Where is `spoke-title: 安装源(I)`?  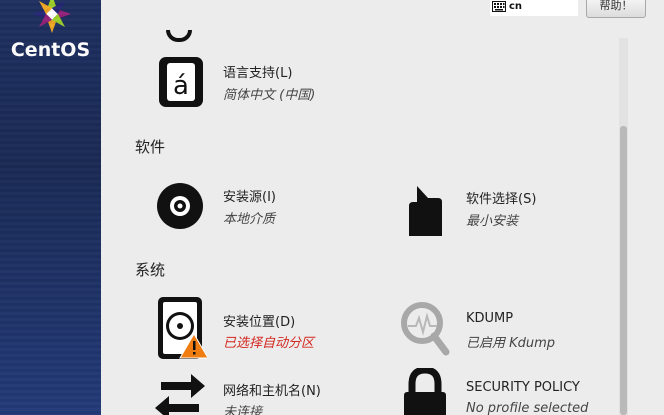 spoke-title: 安装源(I) is located at coordinates (249, 197).